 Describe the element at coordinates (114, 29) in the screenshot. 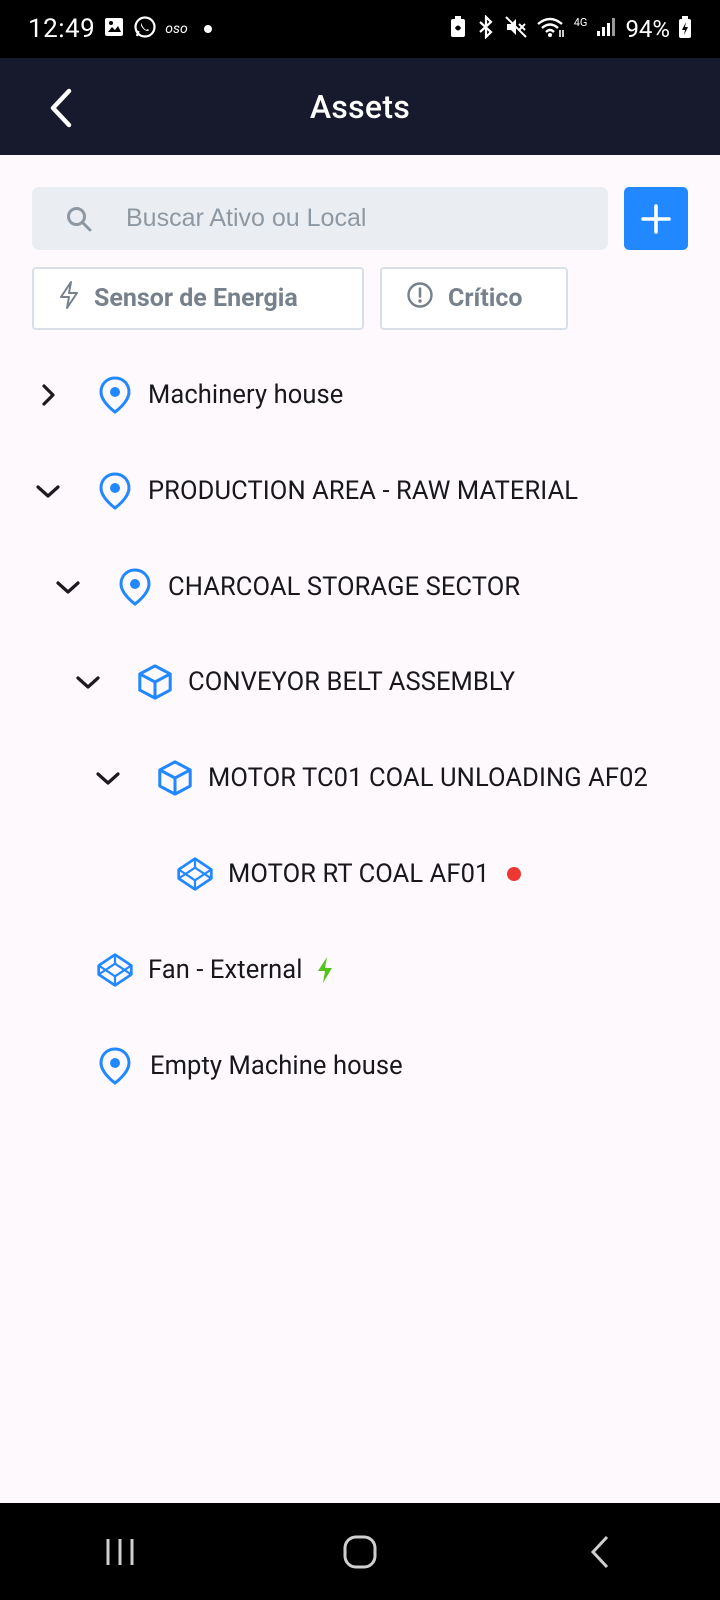

I see `gallery-icon` at that location.